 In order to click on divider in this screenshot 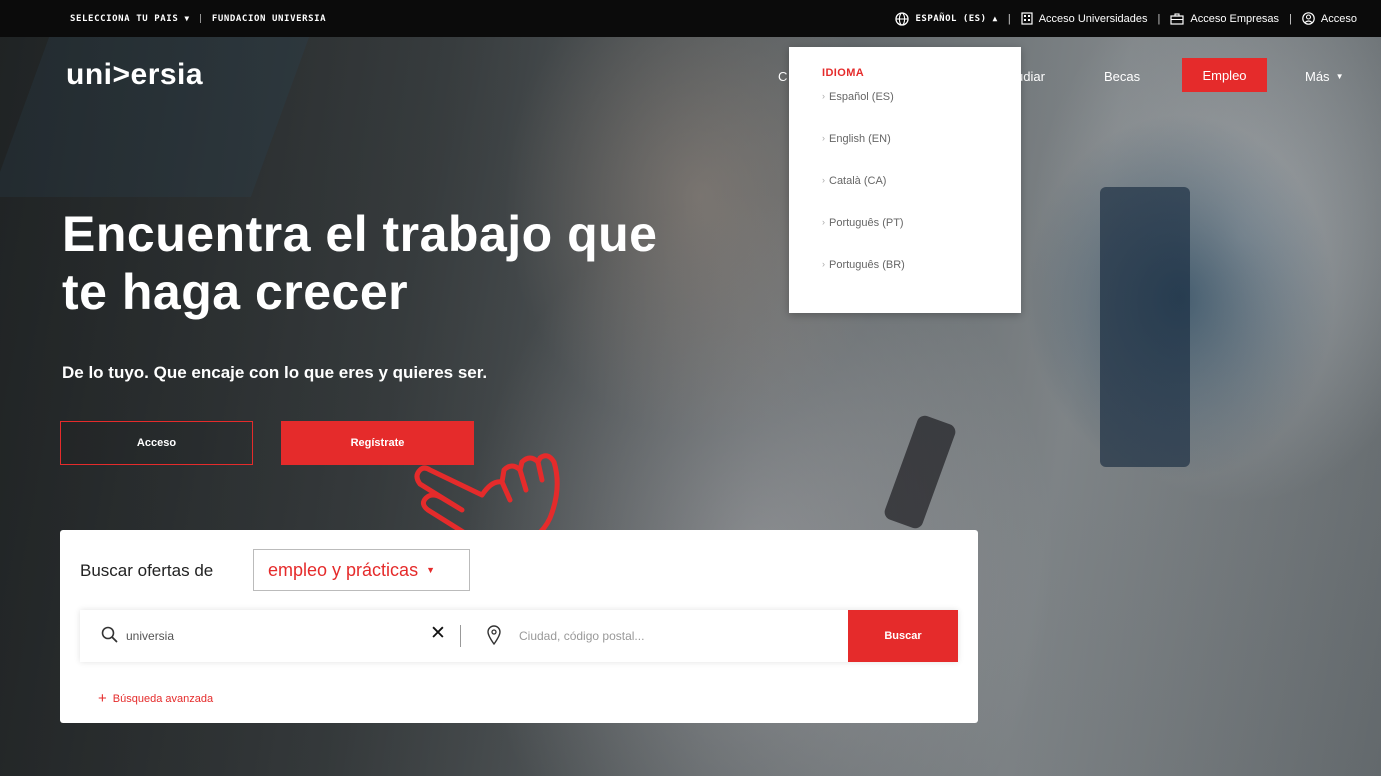, I will do `click(460, 636)`.